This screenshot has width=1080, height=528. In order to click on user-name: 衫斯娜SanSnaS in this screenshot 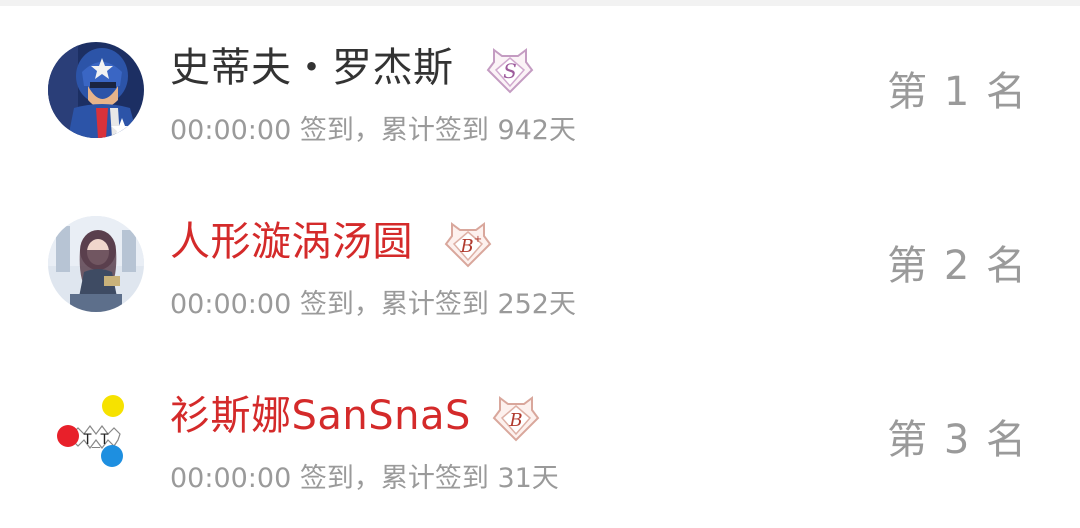, I will do `click(320, 416)`.